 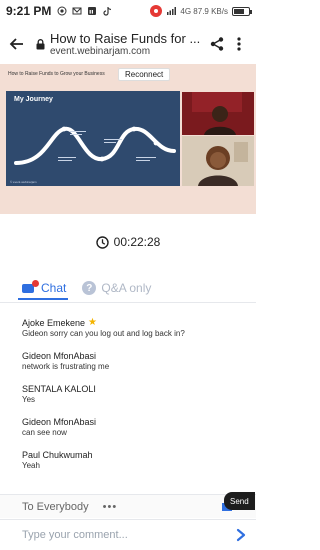 I want to click on slide-caption: How to Raise Funds to Grow your Business, so click(x=56, y=74).